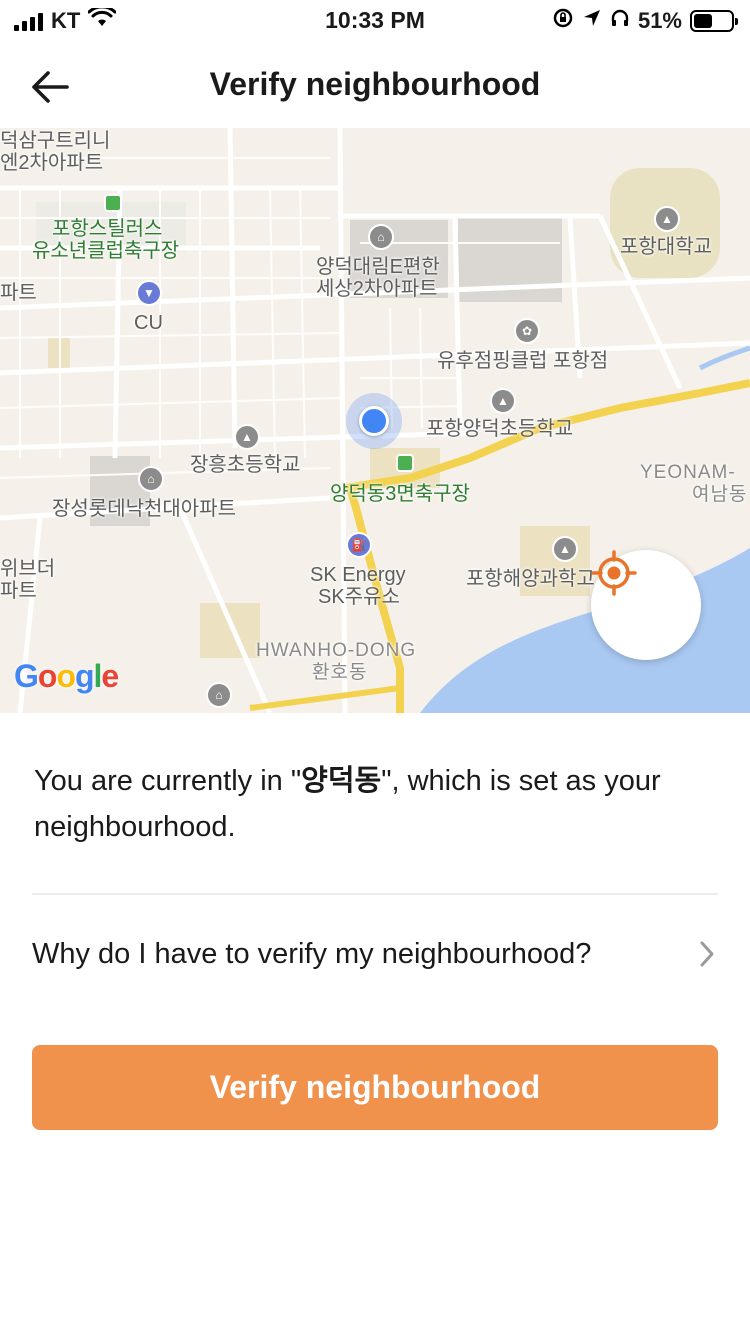 The height and width of the screenshot is (1334, 750). Describe the element at coordinates (375, 1087) in the screenshot. I see `verify-neighbourhood-button: Verify neighbourhood` at that location.